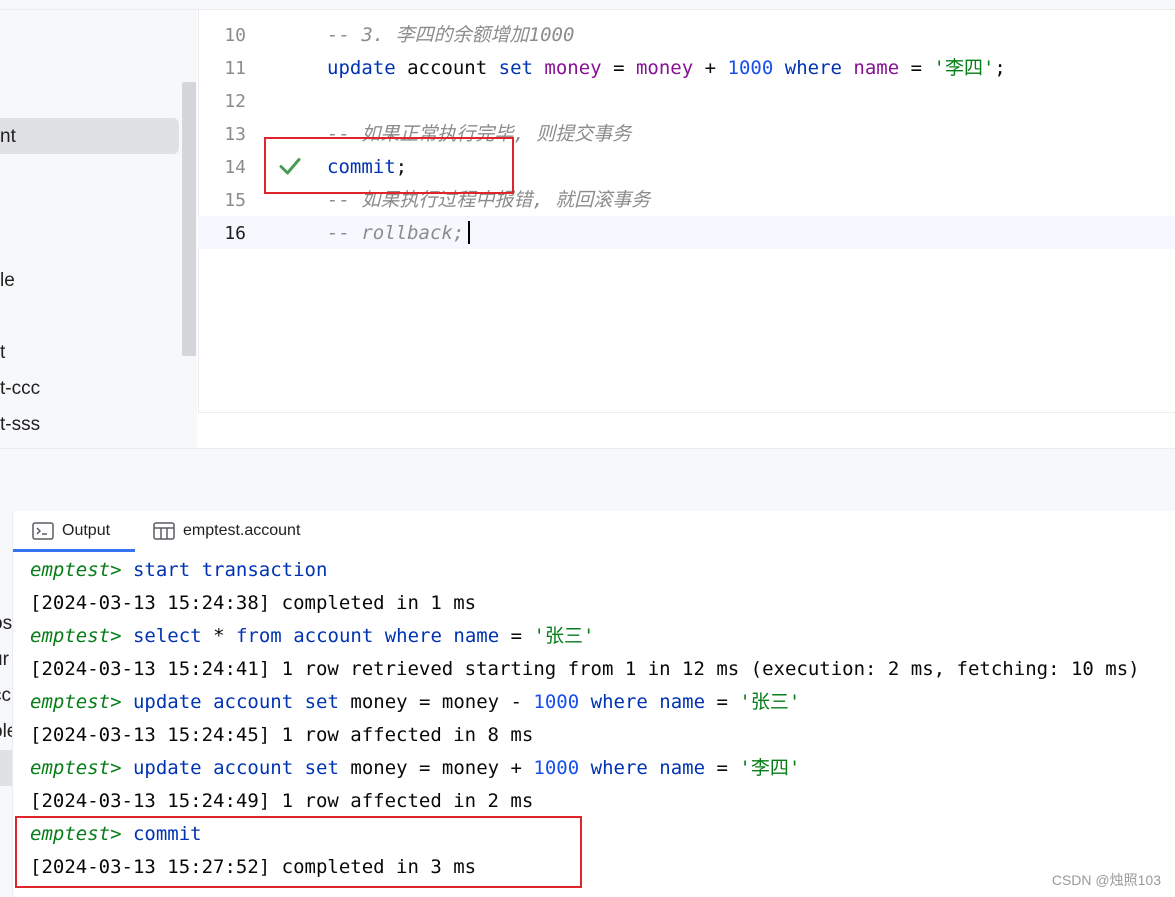 The height and width of the screenshot is (897, 1175). Describe the element at coordinates (235, 233) in the screenshot. I see `line-number-current: 16` at that location.